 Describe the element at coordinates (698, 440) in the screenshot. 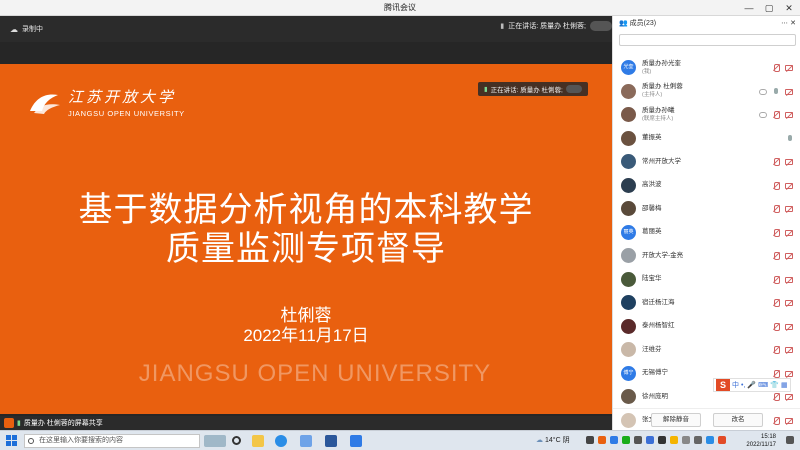

I see `tray-volume-icon` at that location.